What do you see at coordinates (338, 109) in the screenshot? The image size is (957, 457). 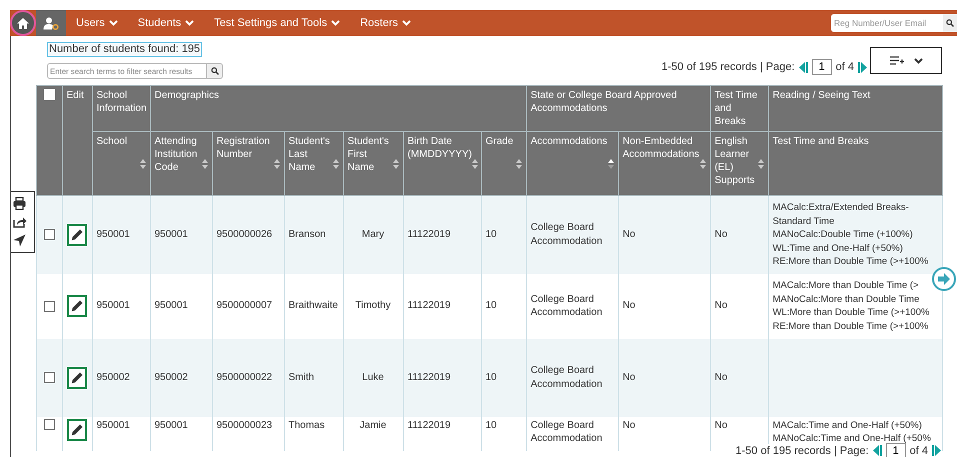 I see `column-group-header: Demographics` at bounding box center [338, 109].